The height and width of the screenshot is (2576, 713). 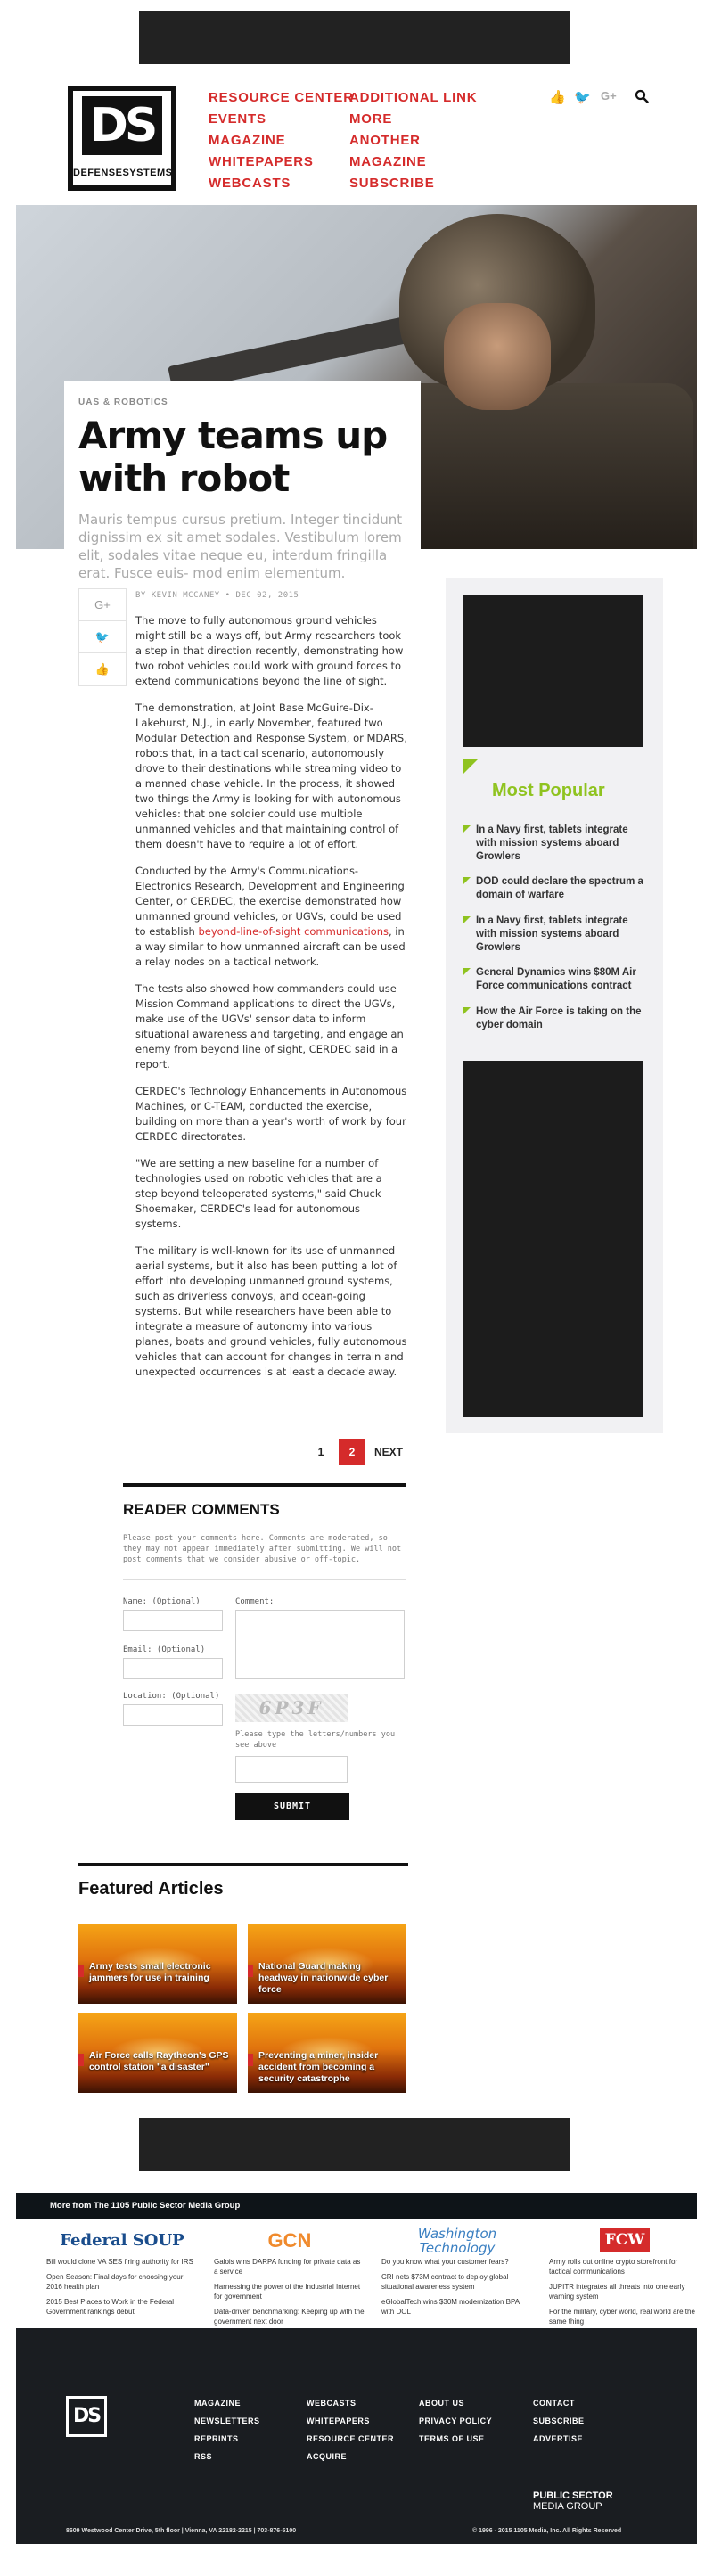 What do you see at coordinates (243, 1865) in the screenshot?
I see `featured-divider` at bounding box center [243, 1865].